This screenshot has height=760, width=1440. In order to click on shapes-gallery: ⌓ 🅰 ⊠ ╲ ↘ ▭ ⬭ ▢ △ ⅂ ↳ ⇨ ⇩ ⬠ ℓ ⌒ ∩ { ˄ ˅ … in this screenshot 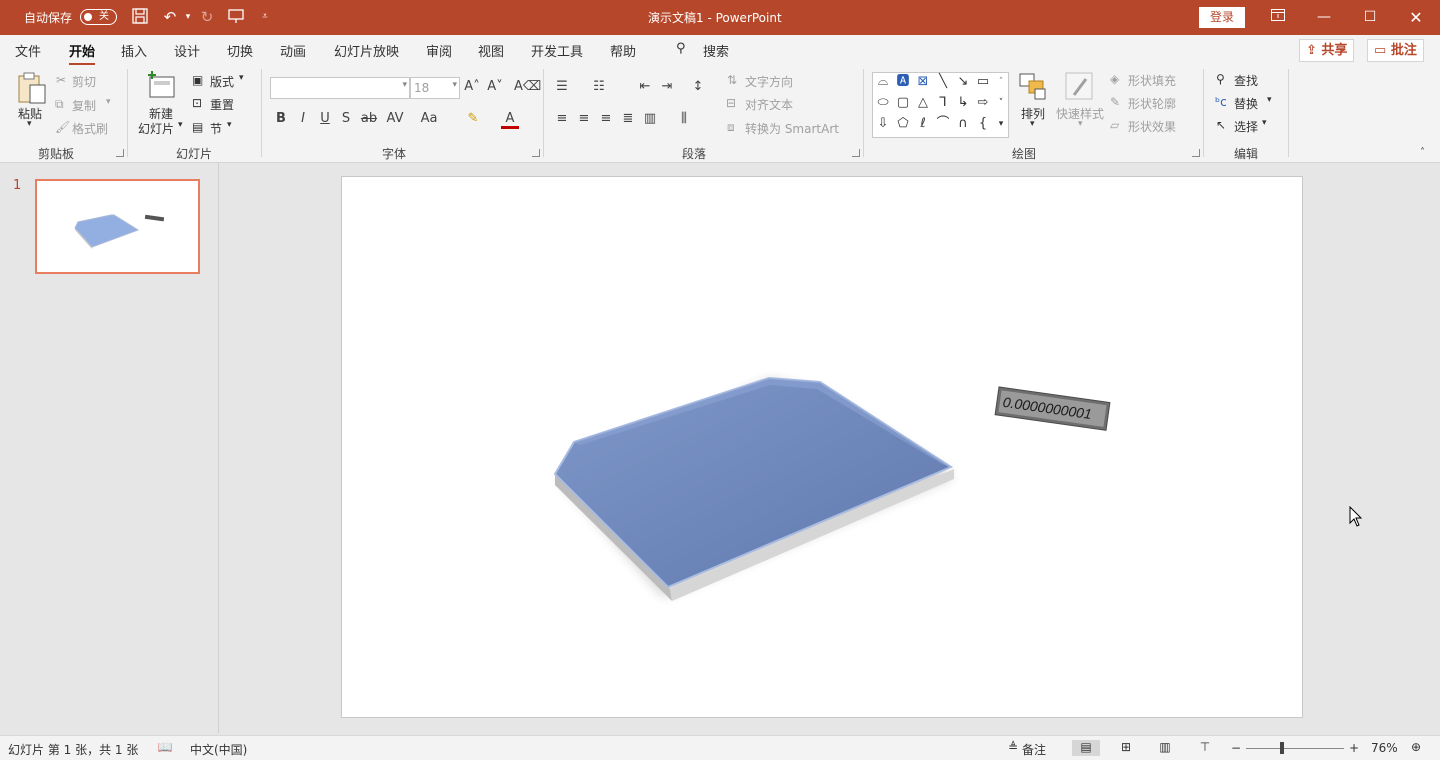, I will do `click(940, 105)`.